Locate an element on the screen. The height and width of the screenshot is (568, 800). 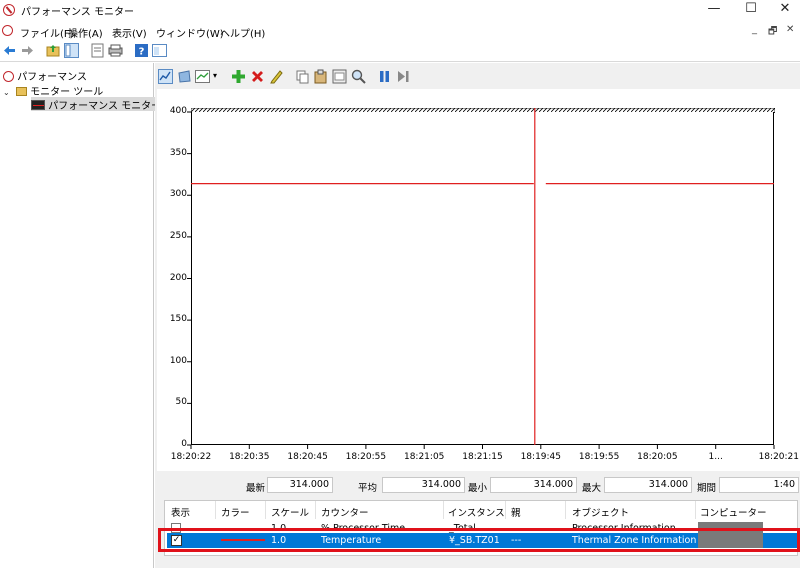
copy-properties-icon is located at coordinates (302, 76).